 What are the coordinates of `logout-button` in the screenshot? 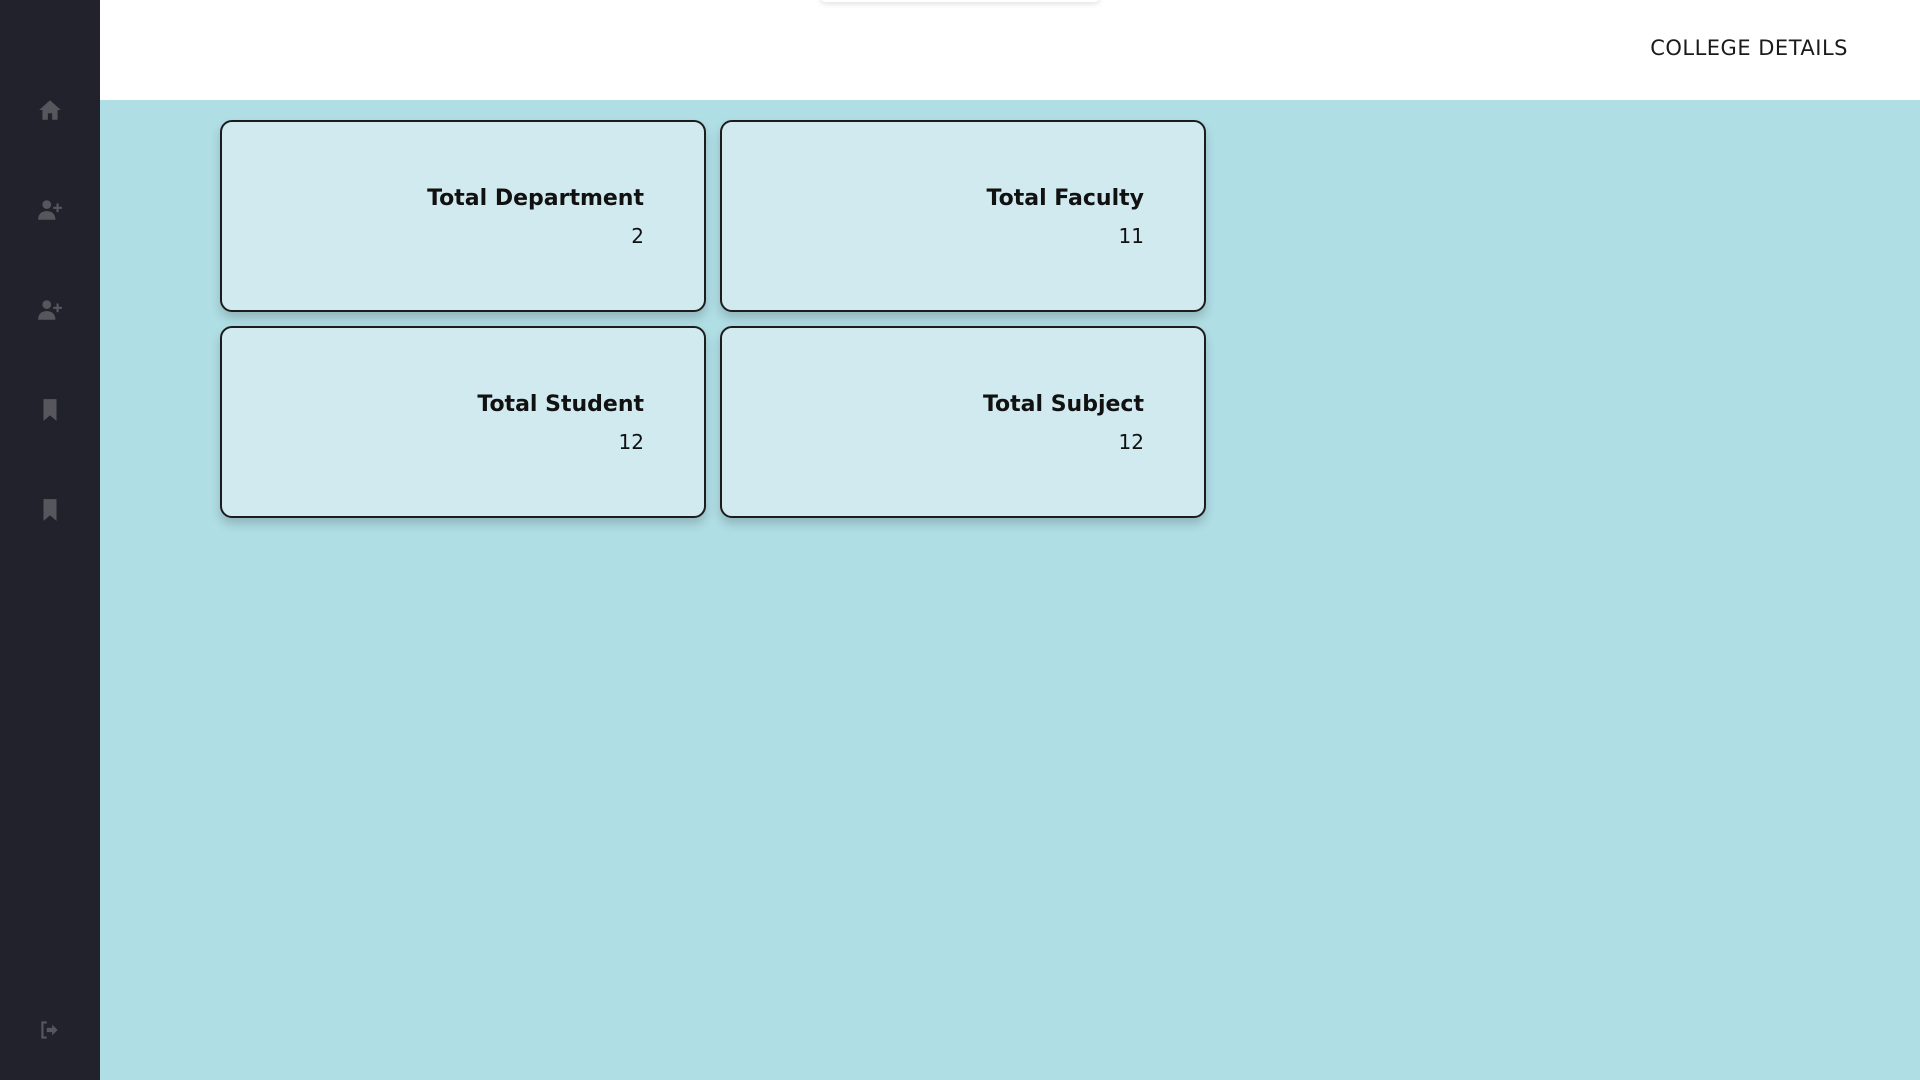 It's located at (50, 1030).